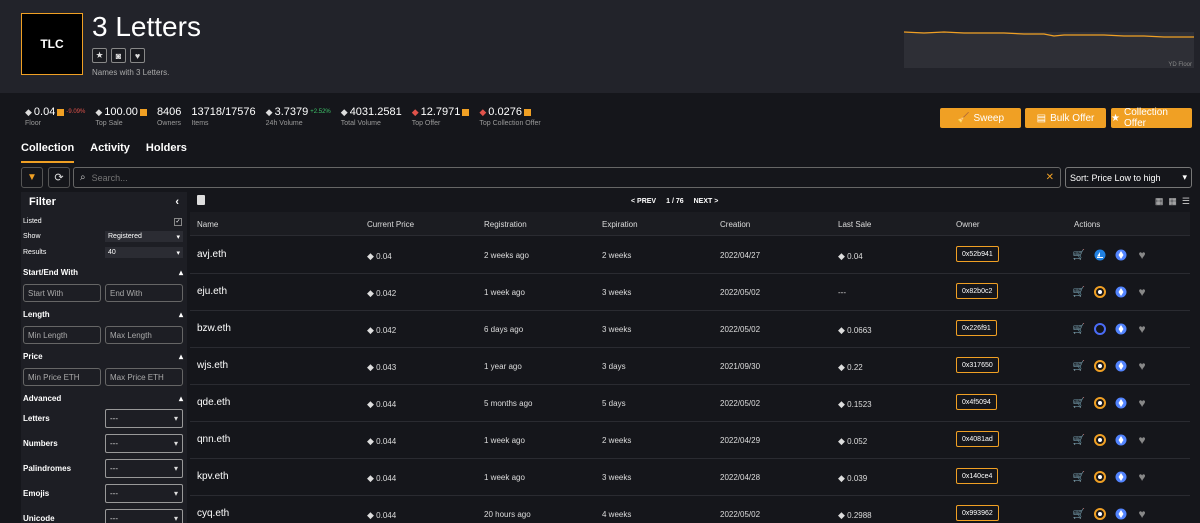  Describe the element at coordinates (144, 443) in the screenshot. I see `numbers-select: --- ▾` at that location.